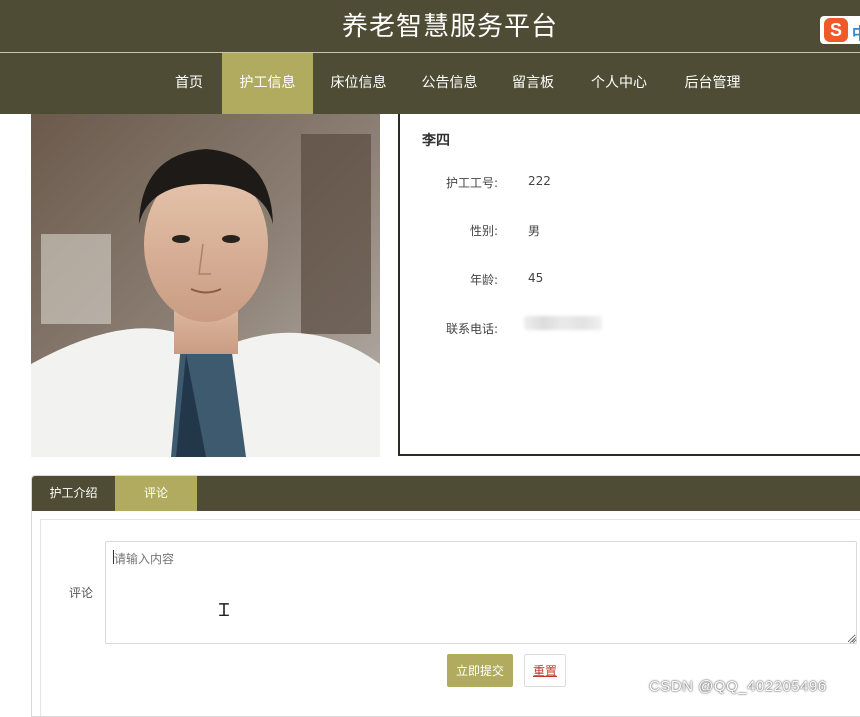 This screenshot has width=860, height=717. I want to click on site-header: 养老智慧服务平台 S 中, so click(430, 26).